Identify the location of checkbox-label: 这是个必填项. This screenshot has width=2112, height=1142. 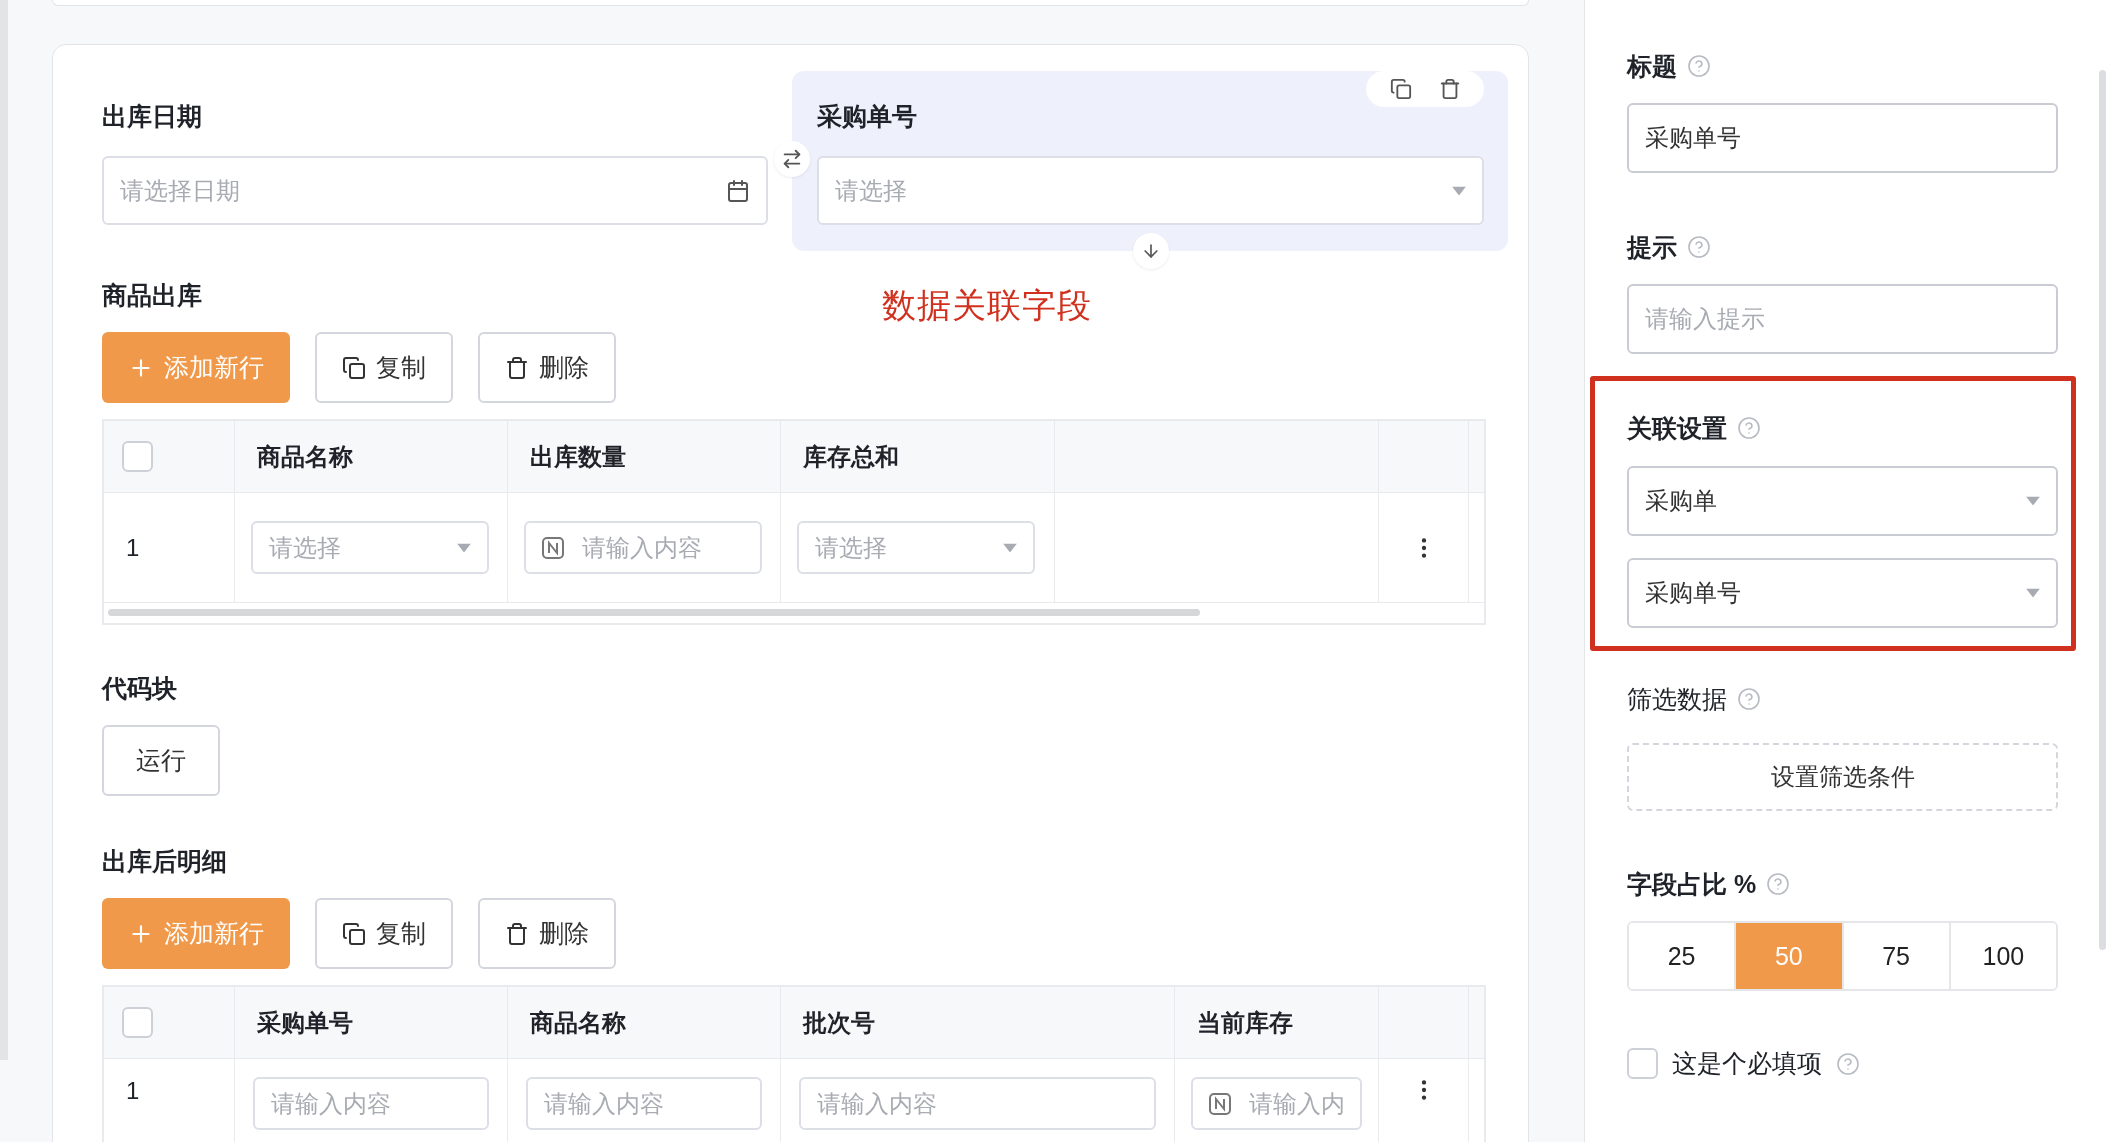
(1747, 1063).